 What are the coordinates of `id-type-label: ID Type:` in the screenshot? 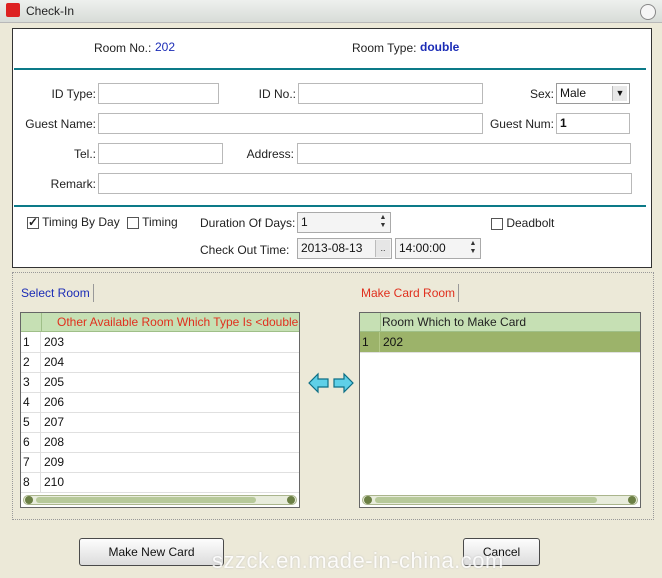 It's located at (73, 94).